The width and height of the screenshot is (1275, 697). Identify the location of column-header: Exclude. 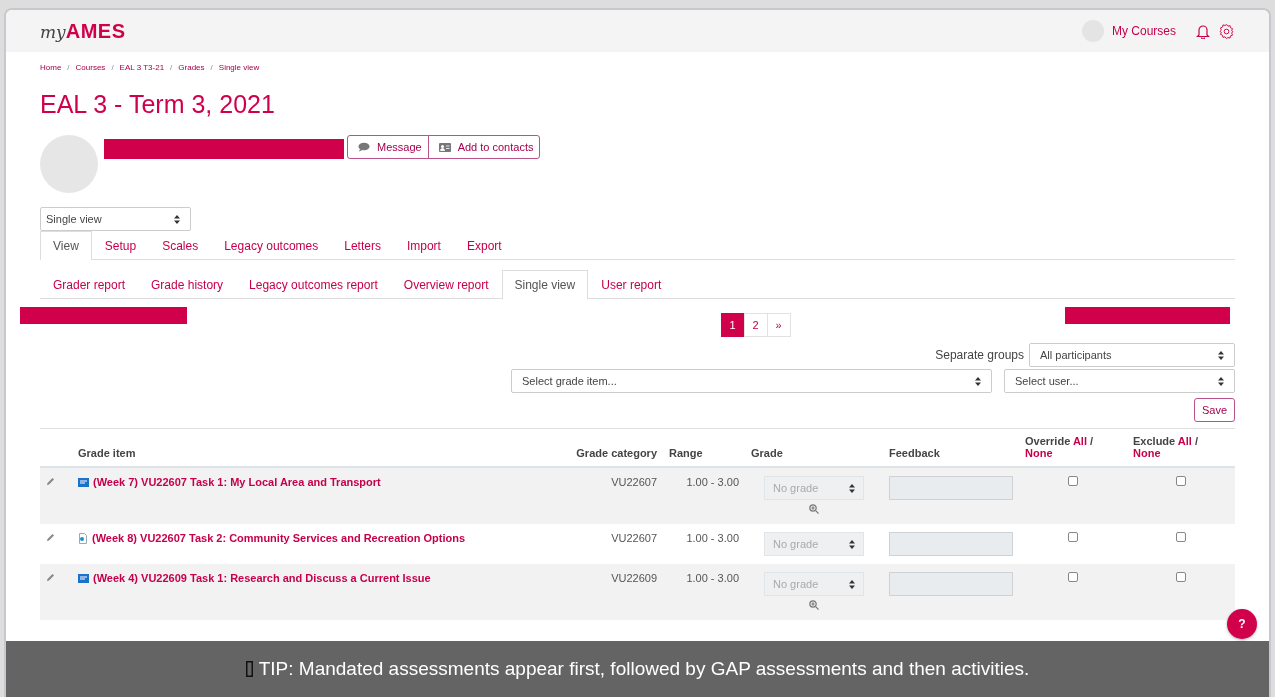
(1154, 441).